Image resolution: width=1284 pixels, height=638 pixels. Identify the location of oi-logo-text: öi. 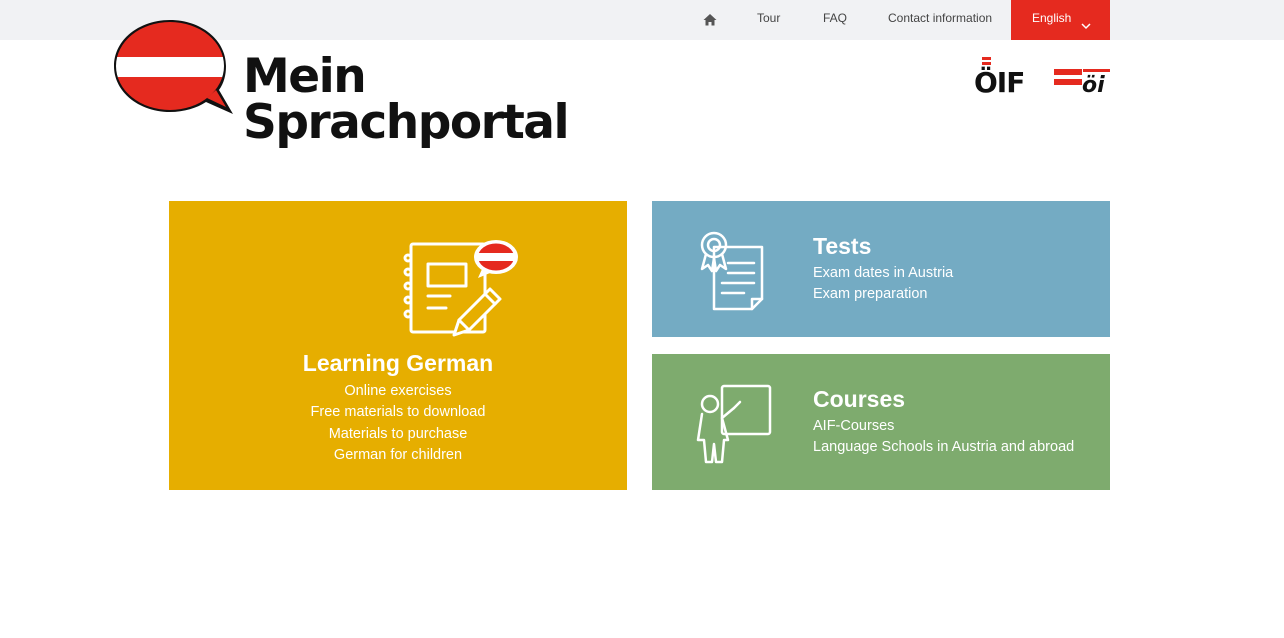
(1093, 83).